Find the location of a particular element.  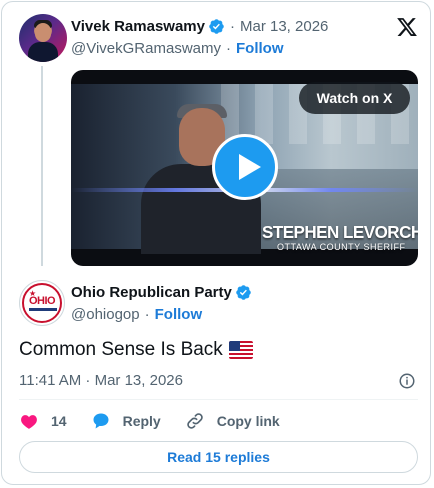

action-bar: 14 Reply Copy link is located at coordinates (161, 421).